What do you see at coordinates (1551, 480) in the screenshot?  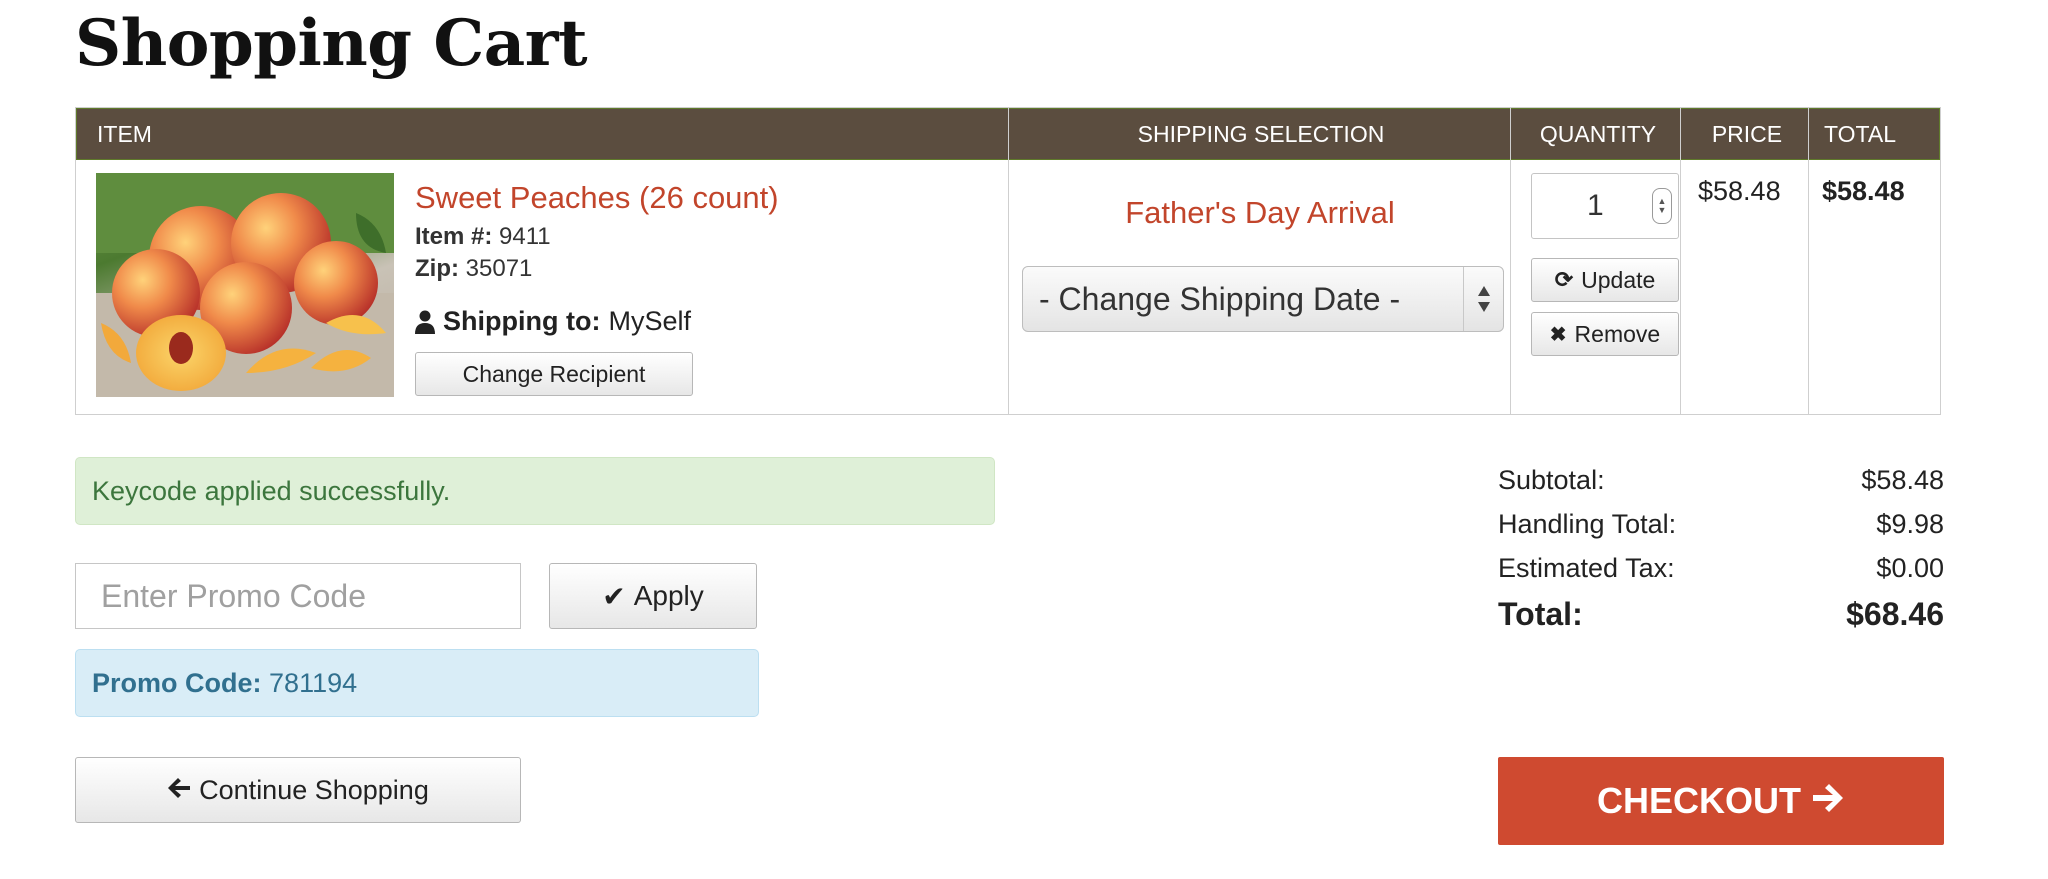 I see `subtotal-label: Subtotal:` at bounding box center [1551, 480].